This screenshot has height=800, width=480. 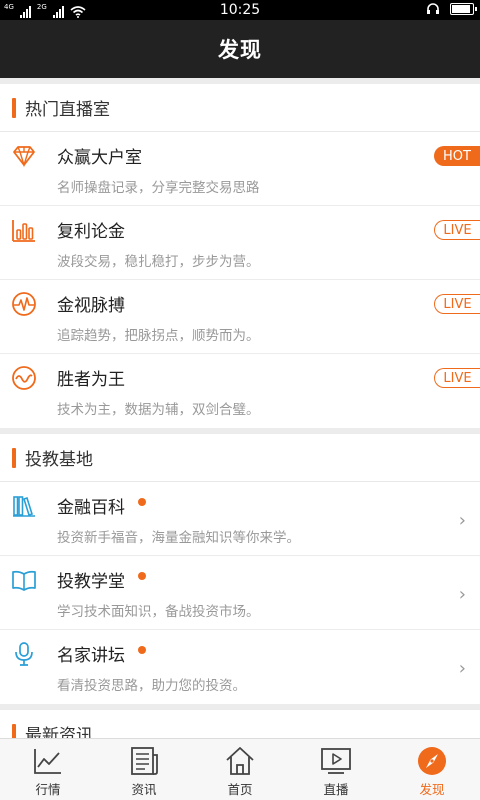 What do you see at coordinates (158, 336) in the screenshot?
I see `item-desc: 追踪趋势，把脉拐点，顺势而为。` at bounding box center [158, 336].